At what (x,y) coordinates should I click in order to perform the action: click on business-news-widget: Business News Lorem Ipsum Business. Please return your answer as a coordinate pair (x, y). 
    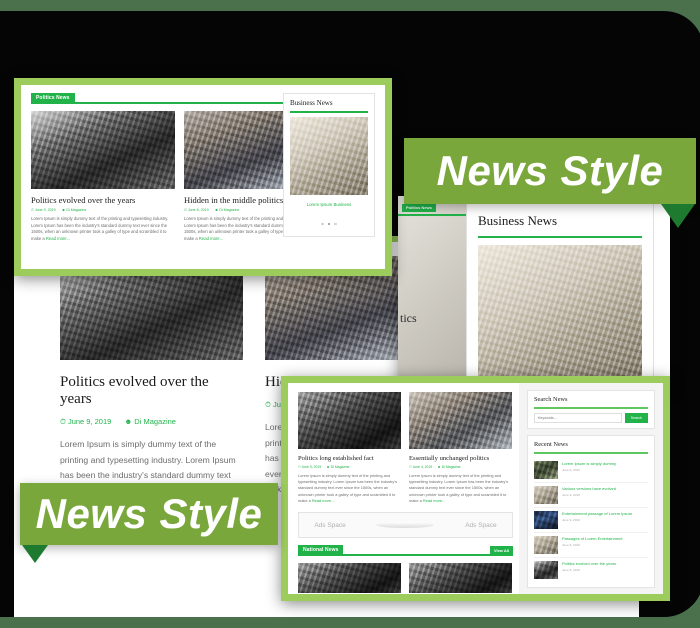
    Looking at the image, I should click on (329, 165).